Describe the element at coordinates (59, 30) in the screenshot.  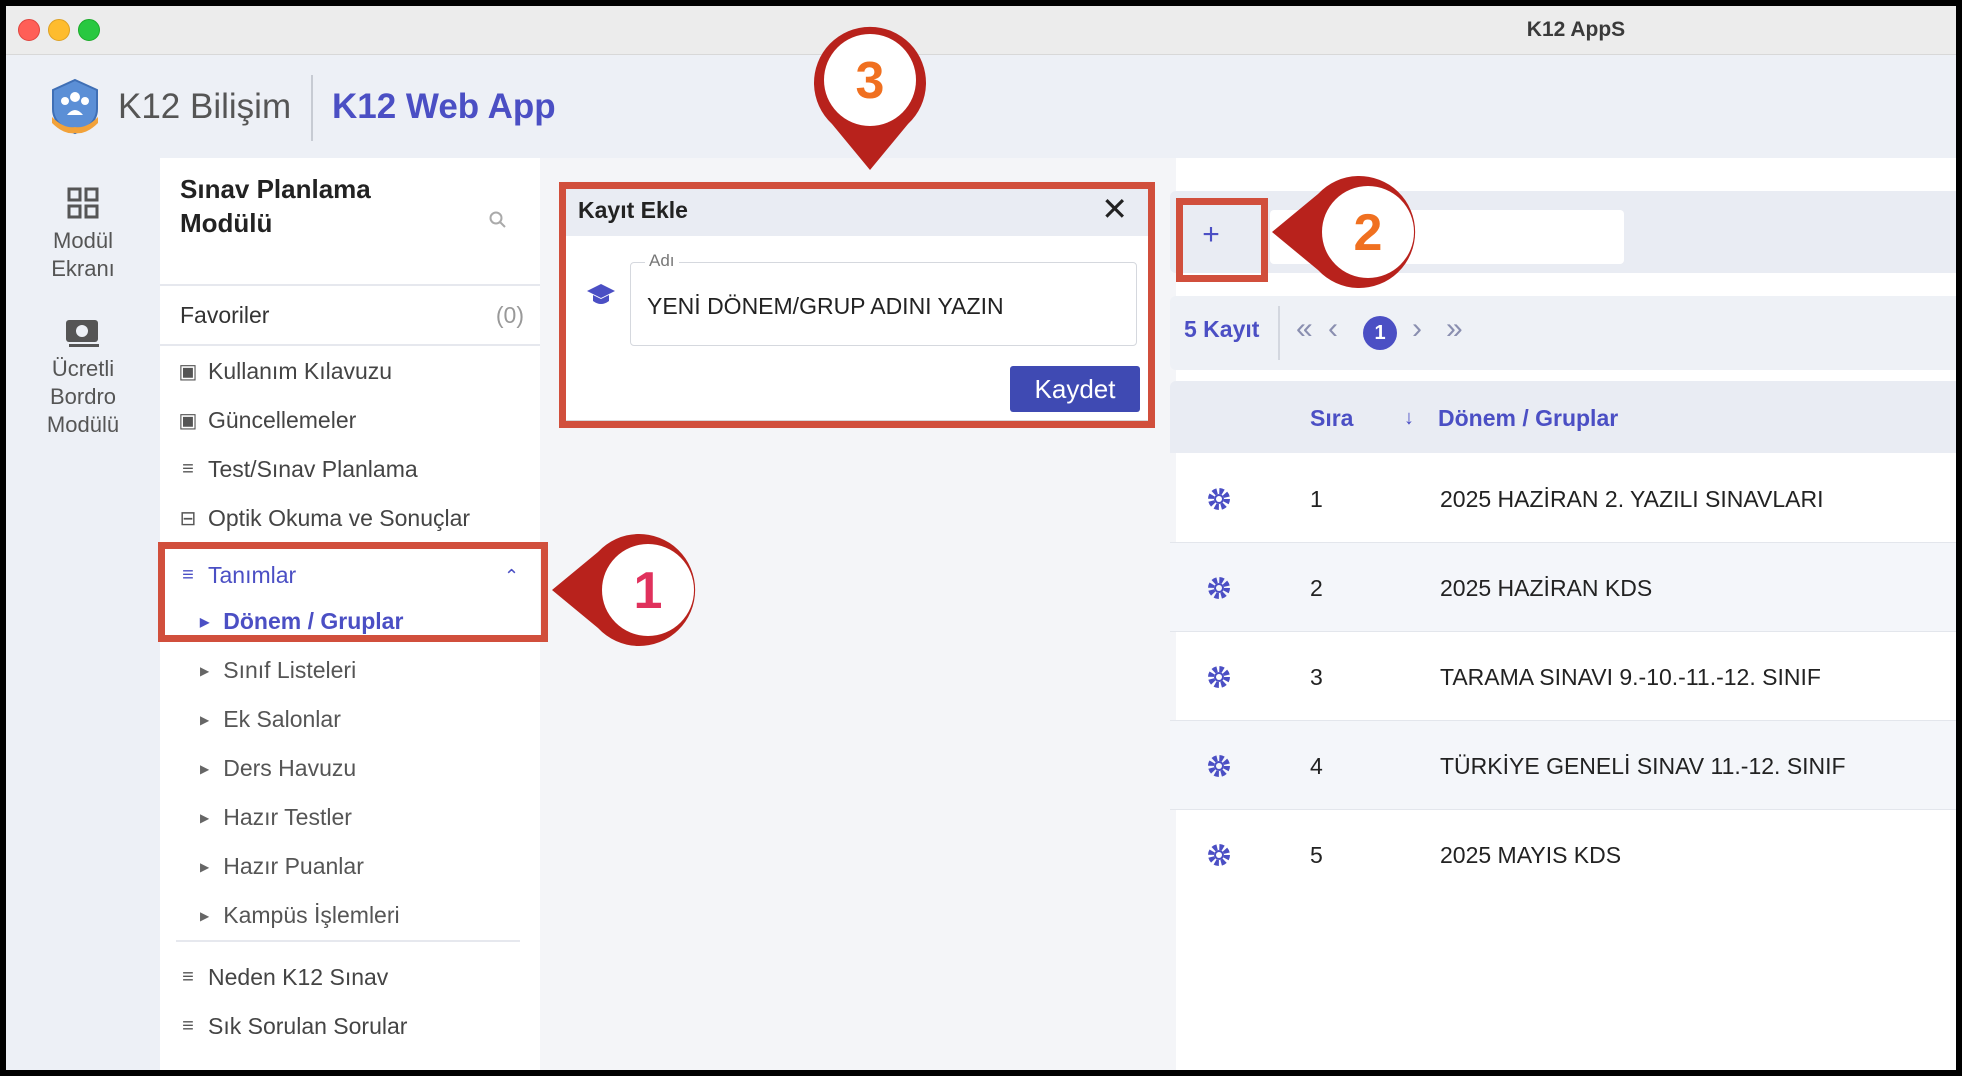
I see `minimize-window-button` at that location.